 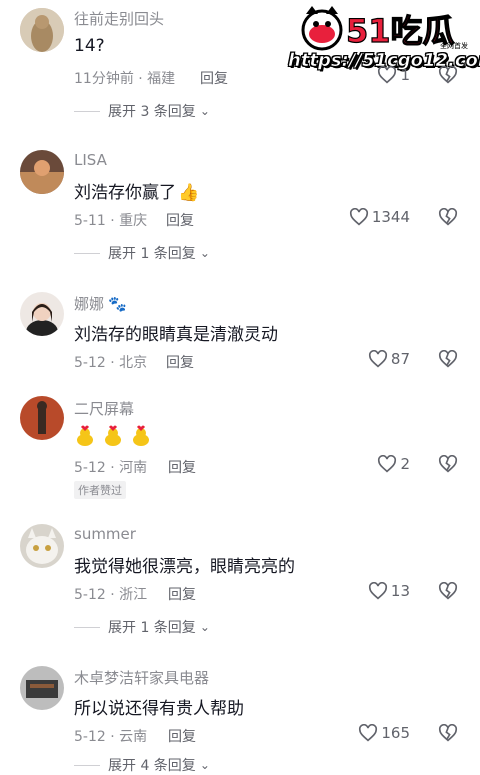 What do you see at coordinates (390, 217) in the screenshot?
I see `like-count: 1344` at bounding box center [390, 217].